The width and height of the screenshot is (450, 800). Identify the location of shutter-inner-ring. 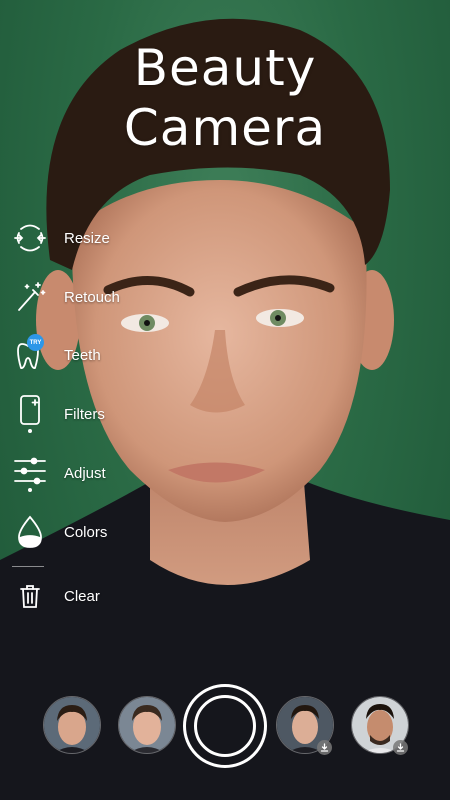
(225, 726).